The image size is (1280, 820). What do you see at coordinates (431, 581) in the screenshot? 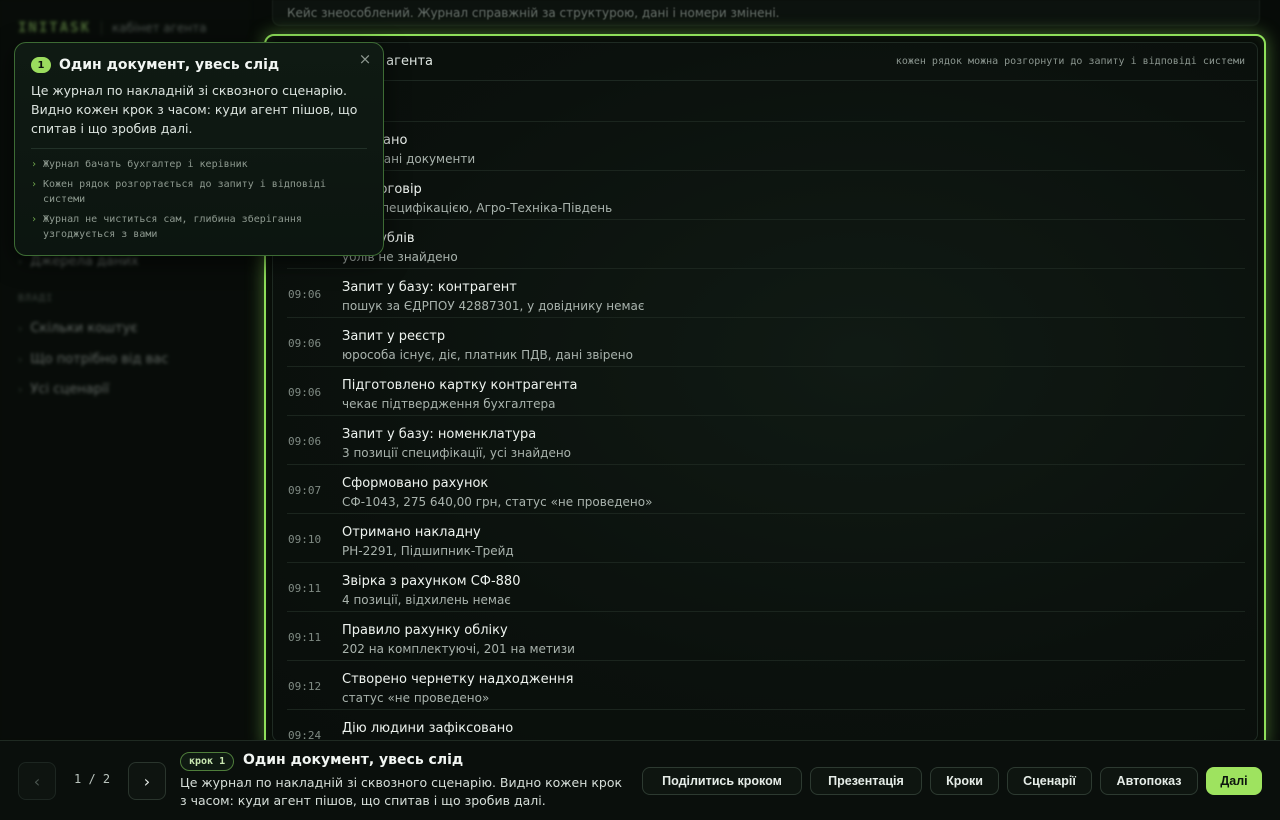
I see `row-title: Звірка з рахунком СФ-880` at bounding box center [431, 581].